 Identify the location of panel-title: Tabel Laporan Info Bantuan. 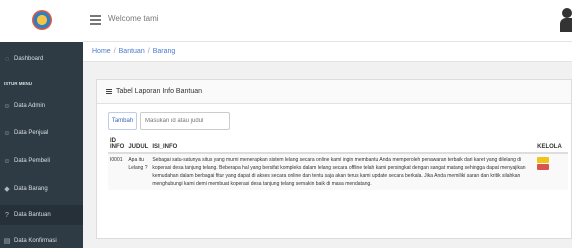
(159, 91).